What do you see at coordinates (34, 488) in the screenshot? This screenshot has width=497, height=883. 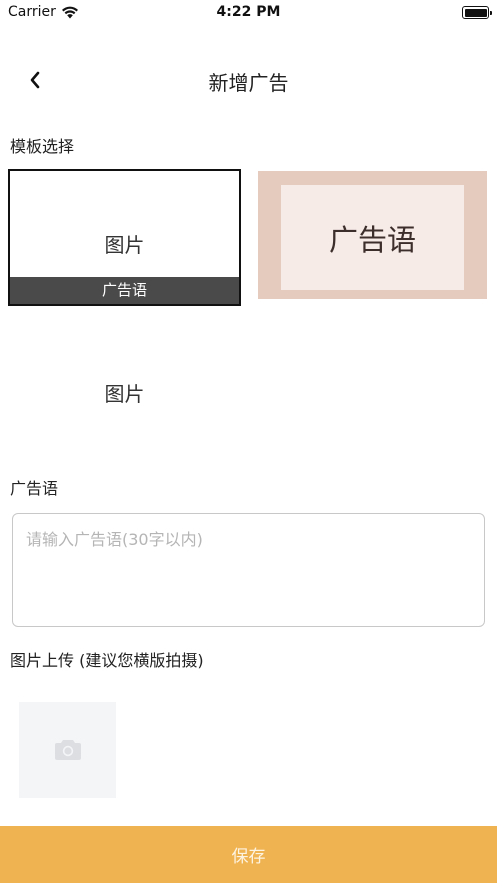 I see `ad-text-label: 广告语` at bounding box center [34, 488].